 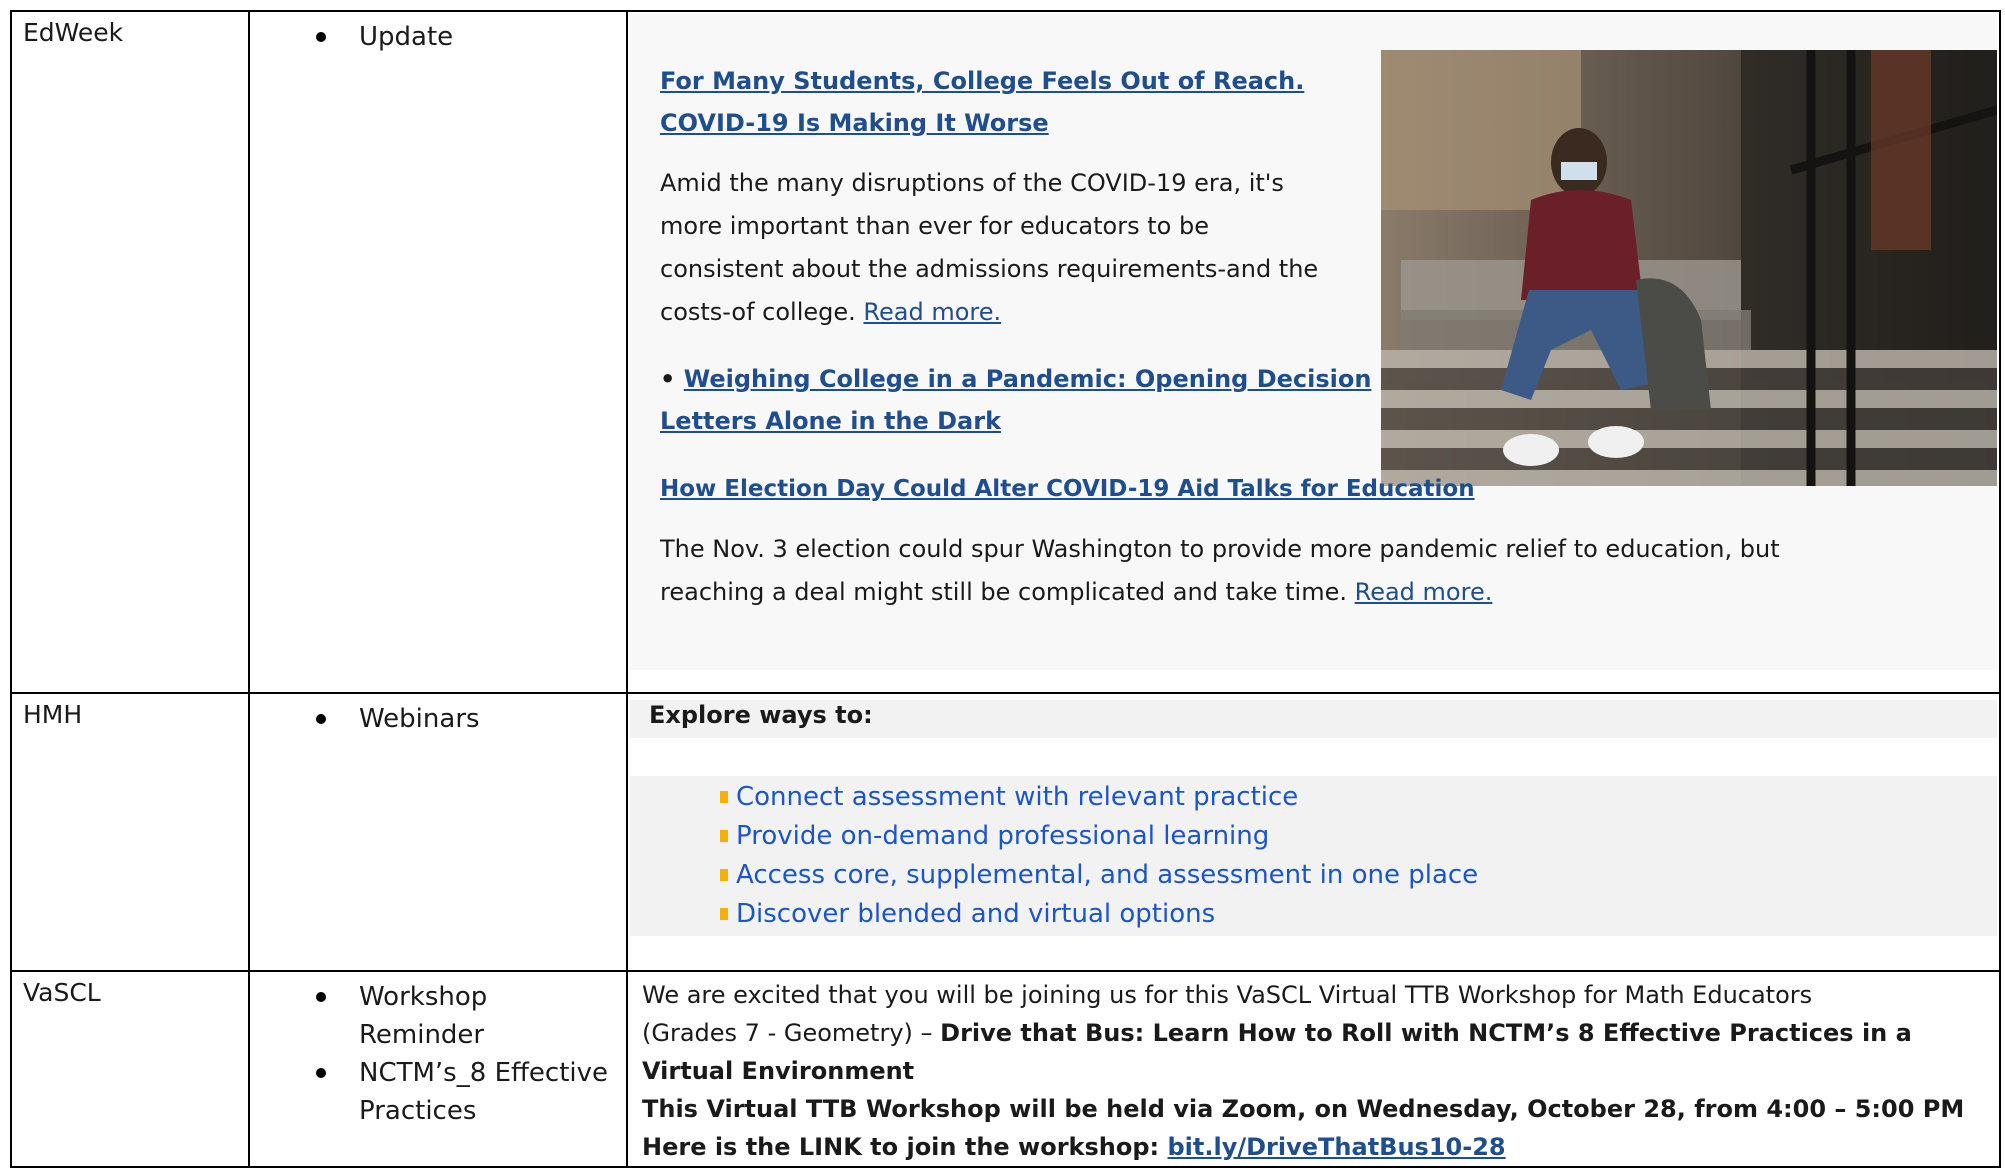 I want to click on topics-cell: Webinars, so click(x=438, y=832).